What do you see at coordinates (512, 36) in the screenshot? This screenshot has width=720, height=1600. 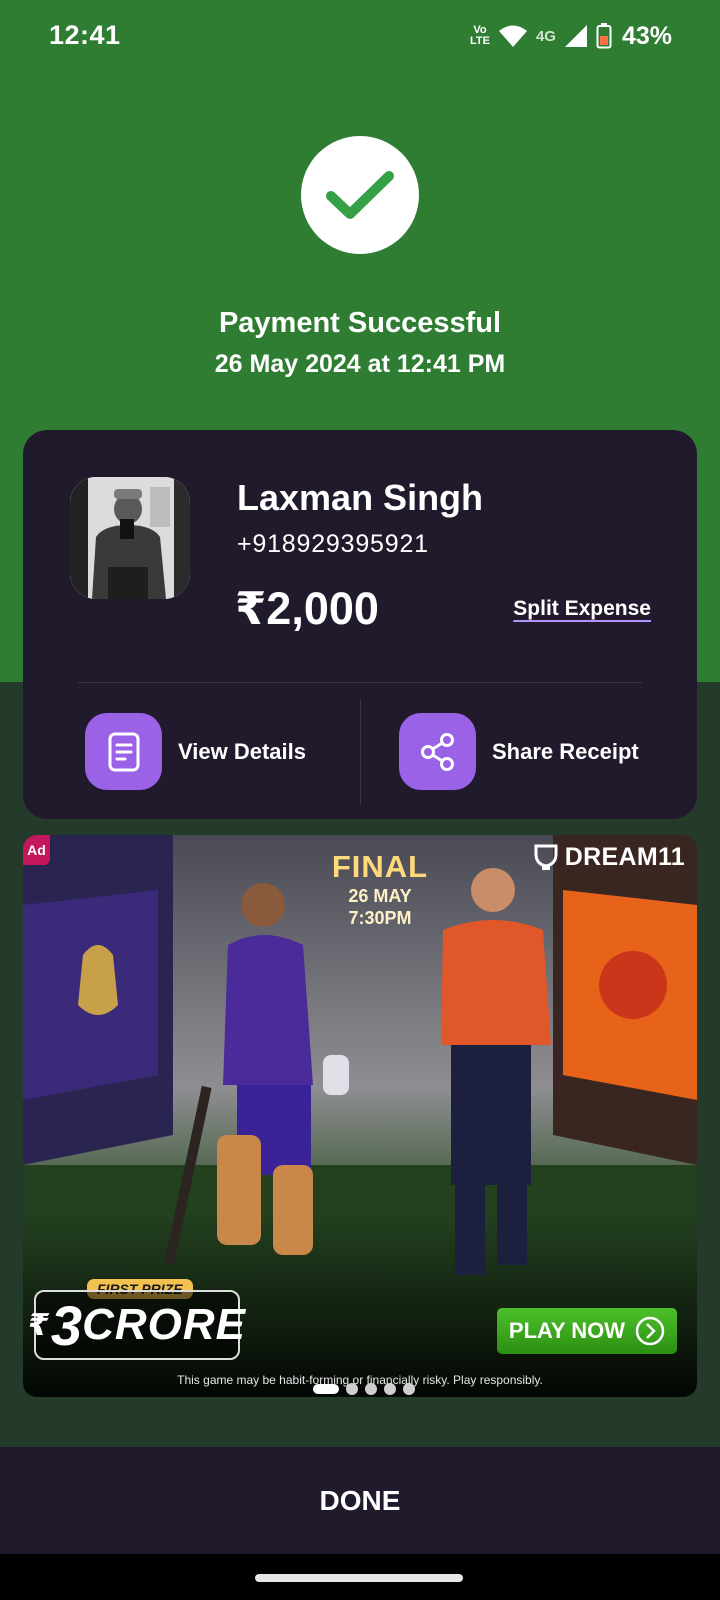 I see `wifi-icon` at bounding box center [512, 36].